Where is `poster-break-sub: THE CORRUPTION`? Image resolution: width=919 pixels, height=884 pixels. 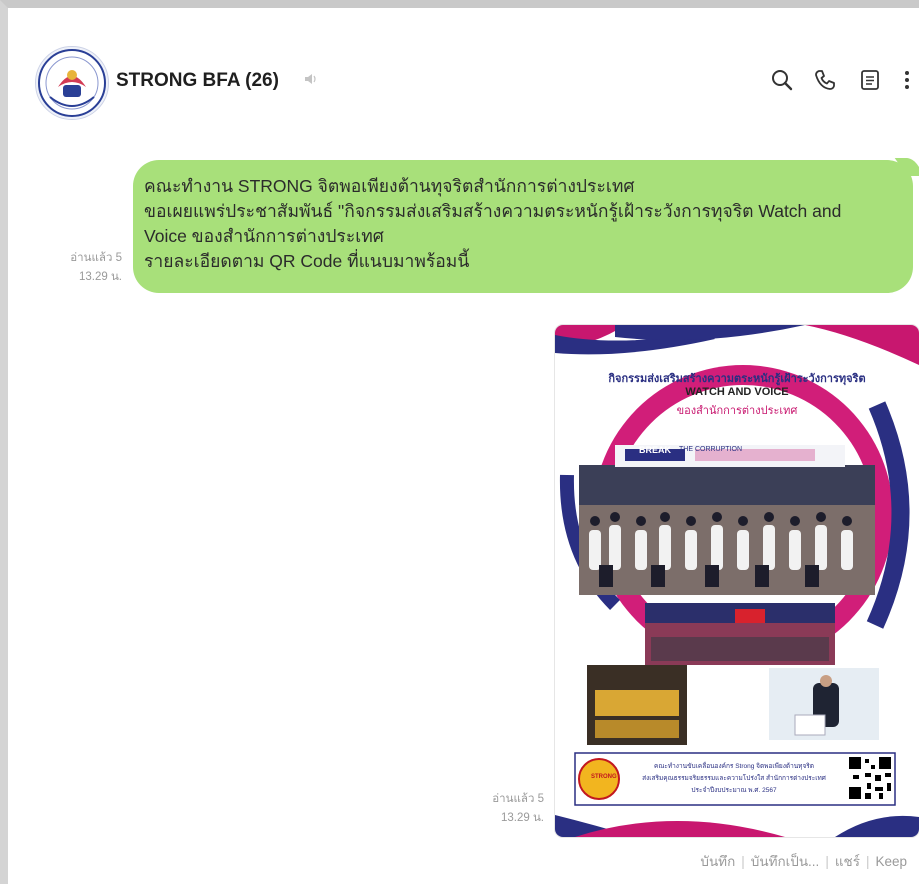 poster-break-sub: THE CORRUPTION is located at coordinates (710, 449).